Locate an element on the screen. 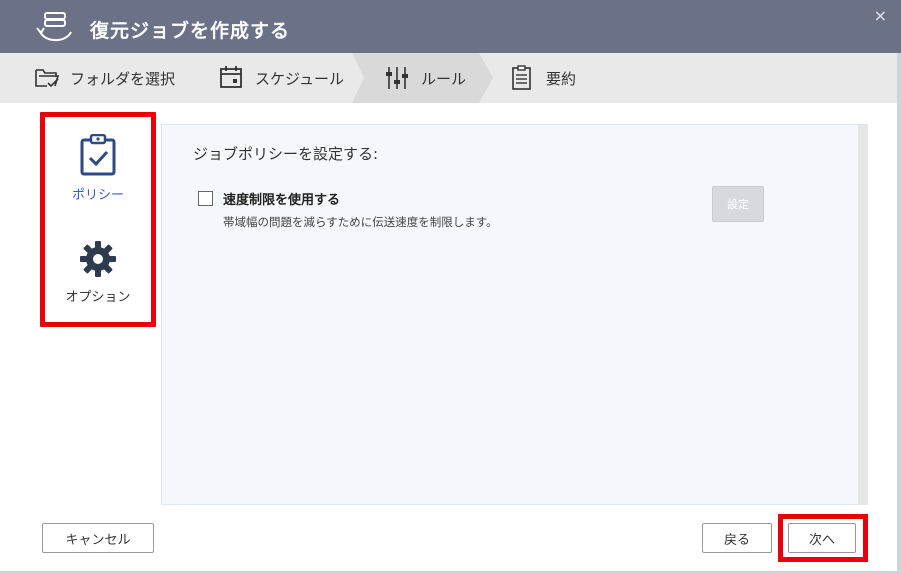 Image resolution: width=901 pixels, height=574 pixels. step-label: ルール is located at coordinates (444, 78).